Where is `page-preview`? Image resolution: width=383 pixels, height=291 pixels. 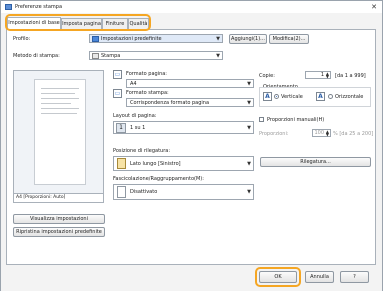
page-preview is located at coordinates (58, 132).